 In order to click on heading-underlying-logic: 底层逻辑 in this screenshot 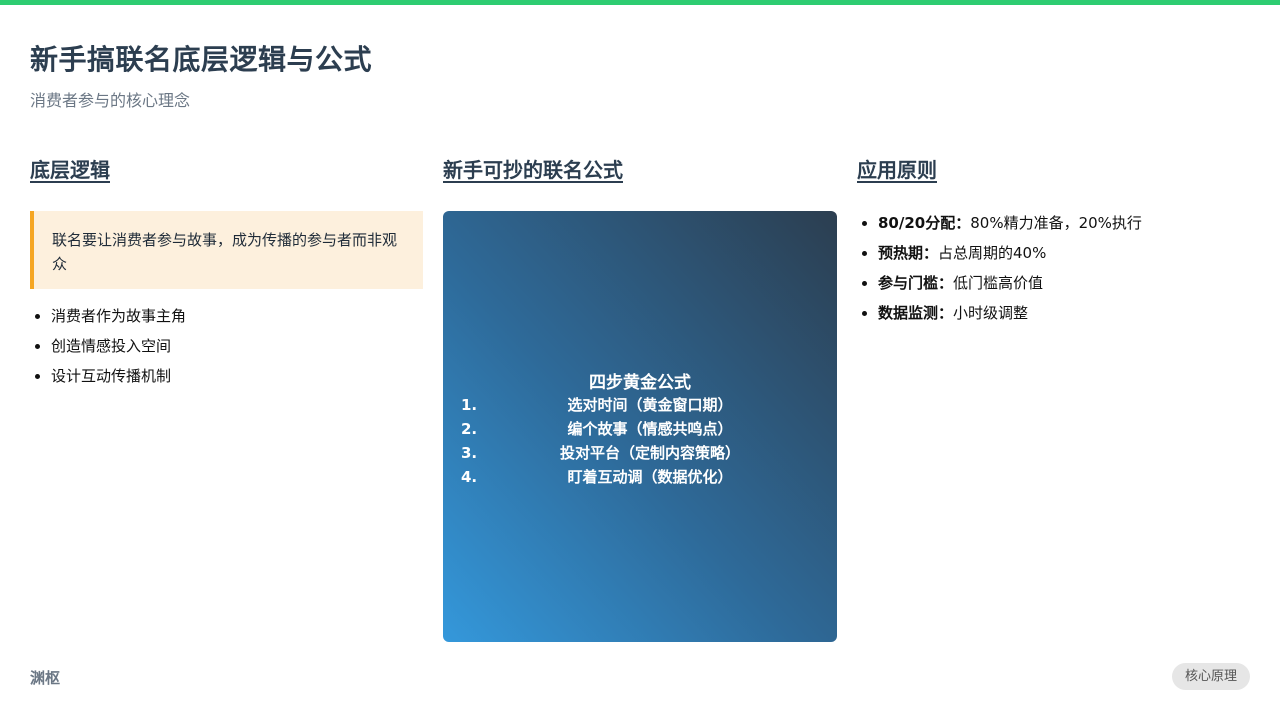, I will do `click(70, 170)`.